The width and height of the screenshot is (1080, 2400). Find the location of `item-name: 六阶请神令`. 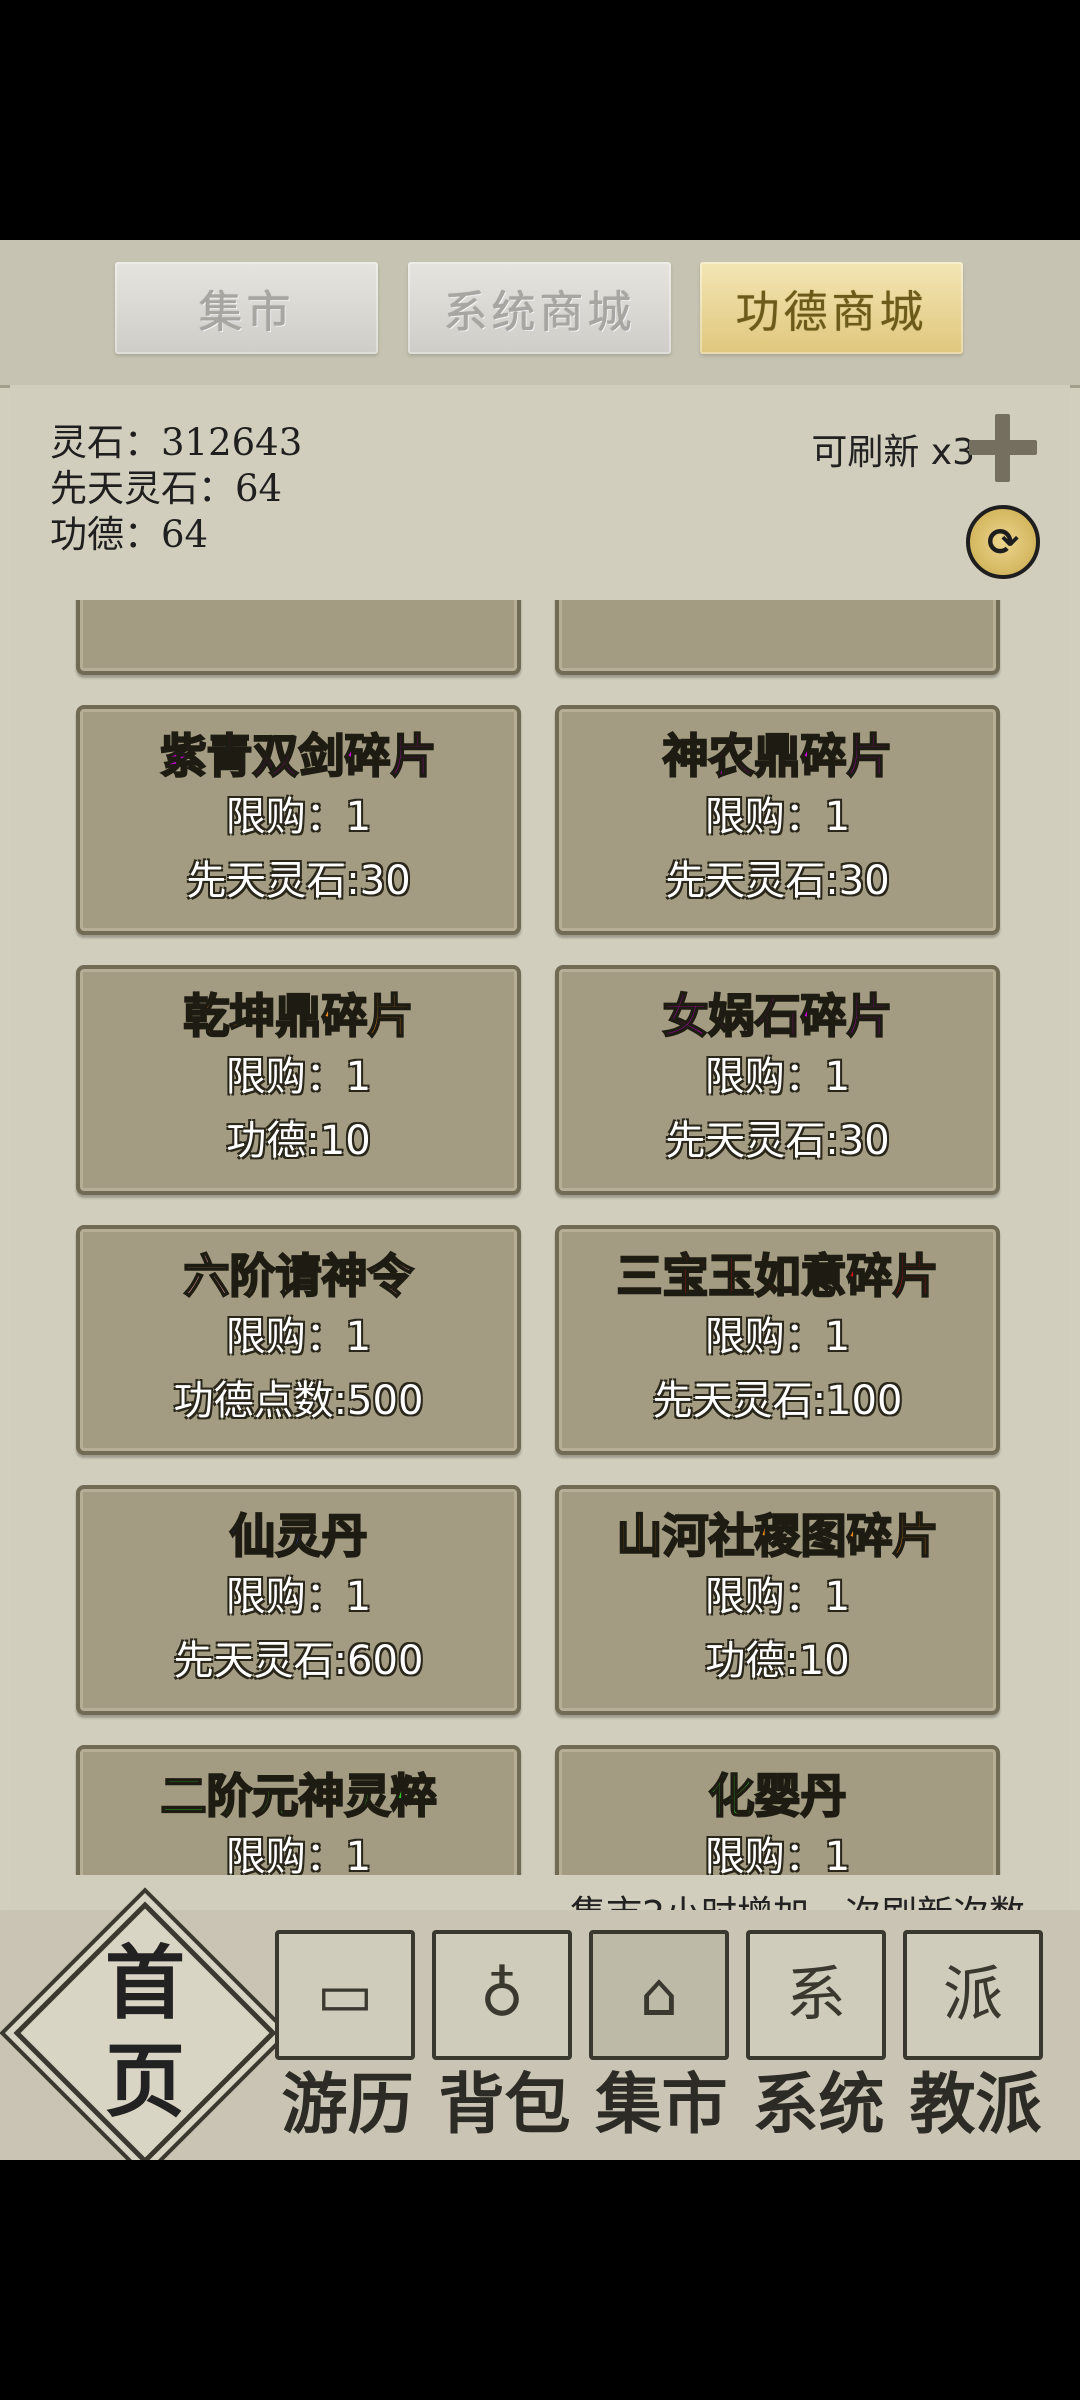

item-name: 六阶请神令 is located at coordinates (299, 1276).